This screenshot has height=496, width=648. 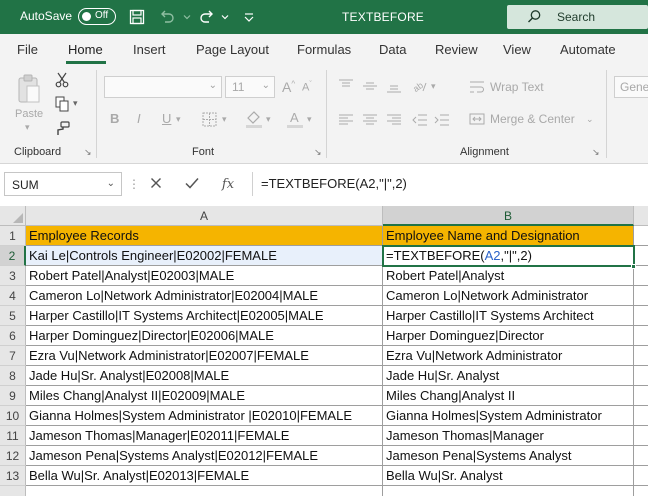 I want to click on enter-button, so click(x=192, y=184).